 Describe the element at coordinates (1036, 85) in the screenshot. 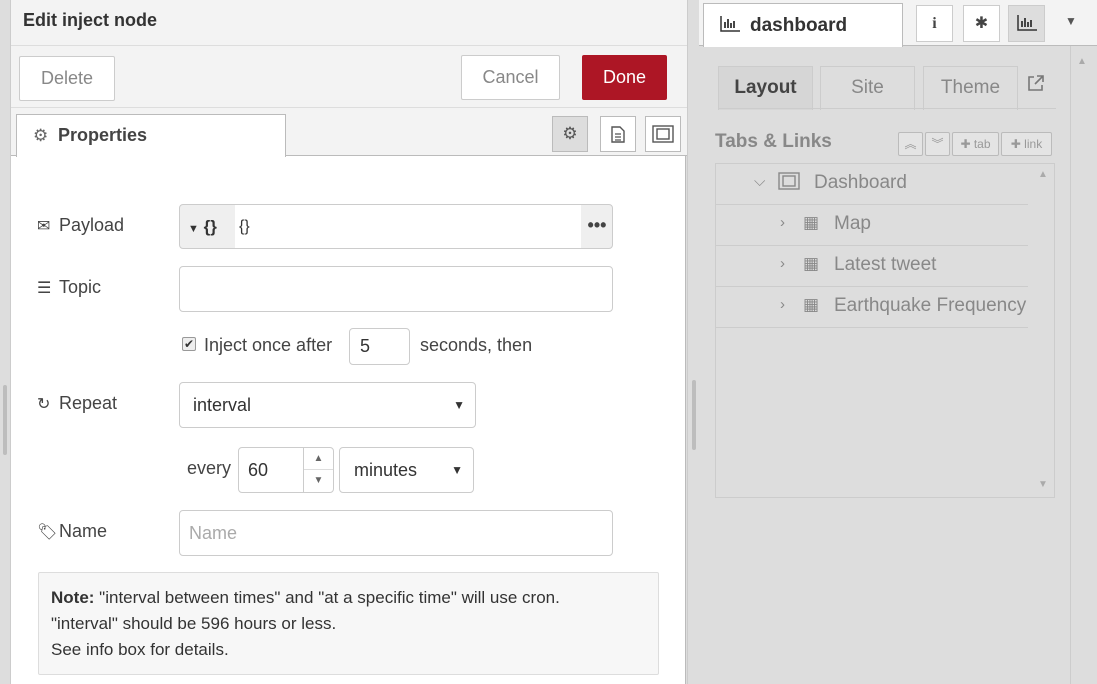

I see `external-link-icon` at that location.